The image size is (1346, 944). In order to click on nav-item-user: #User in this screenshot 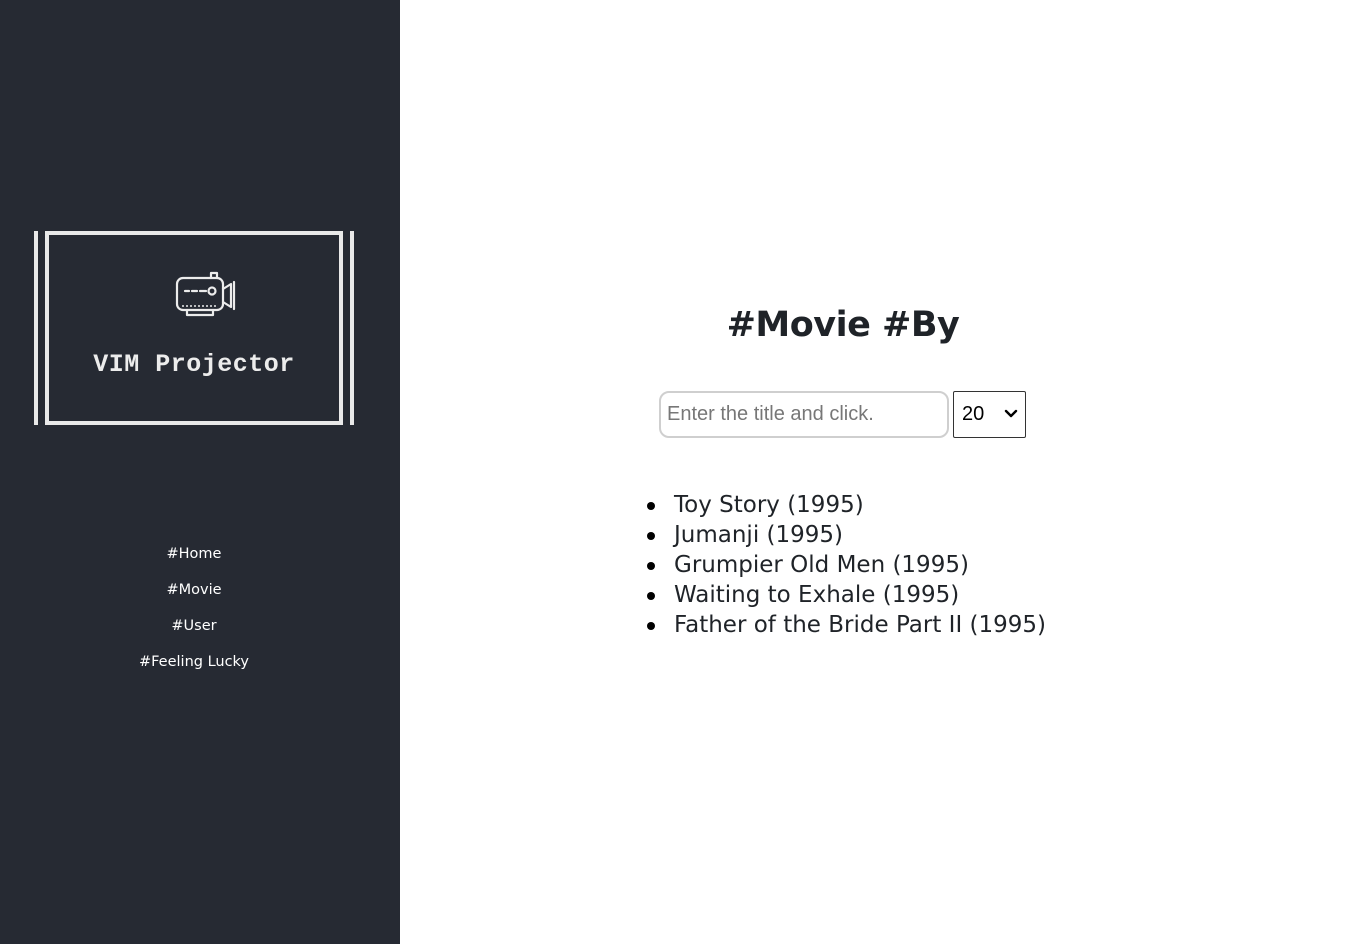, I will do `click(194, 633)`.